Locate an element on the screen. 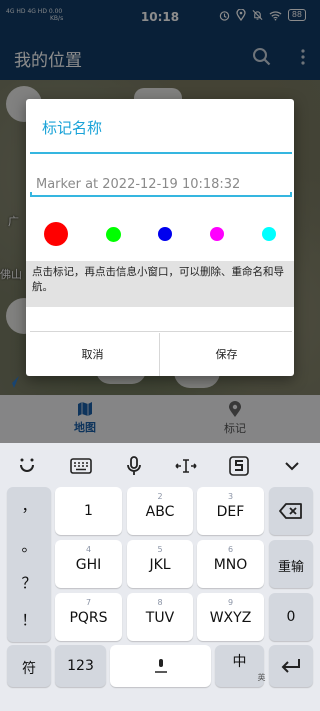  key-label: 重输 is located at coordinates (290, 567).